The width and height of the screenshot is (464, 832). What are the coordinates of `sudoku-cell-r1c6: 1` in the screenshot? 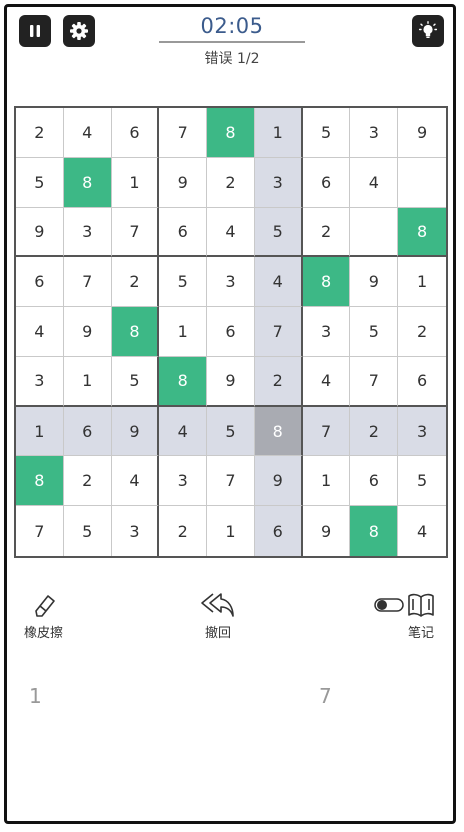 It's located at (278, 133).